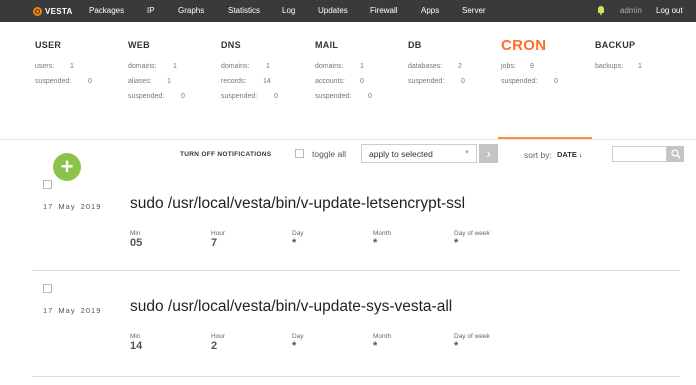 The image size is (696, 385). What do you see at coordinates (214, 346) in the screenshot?
I see `field-value-hour: 2` at bounding box center [214, 346].